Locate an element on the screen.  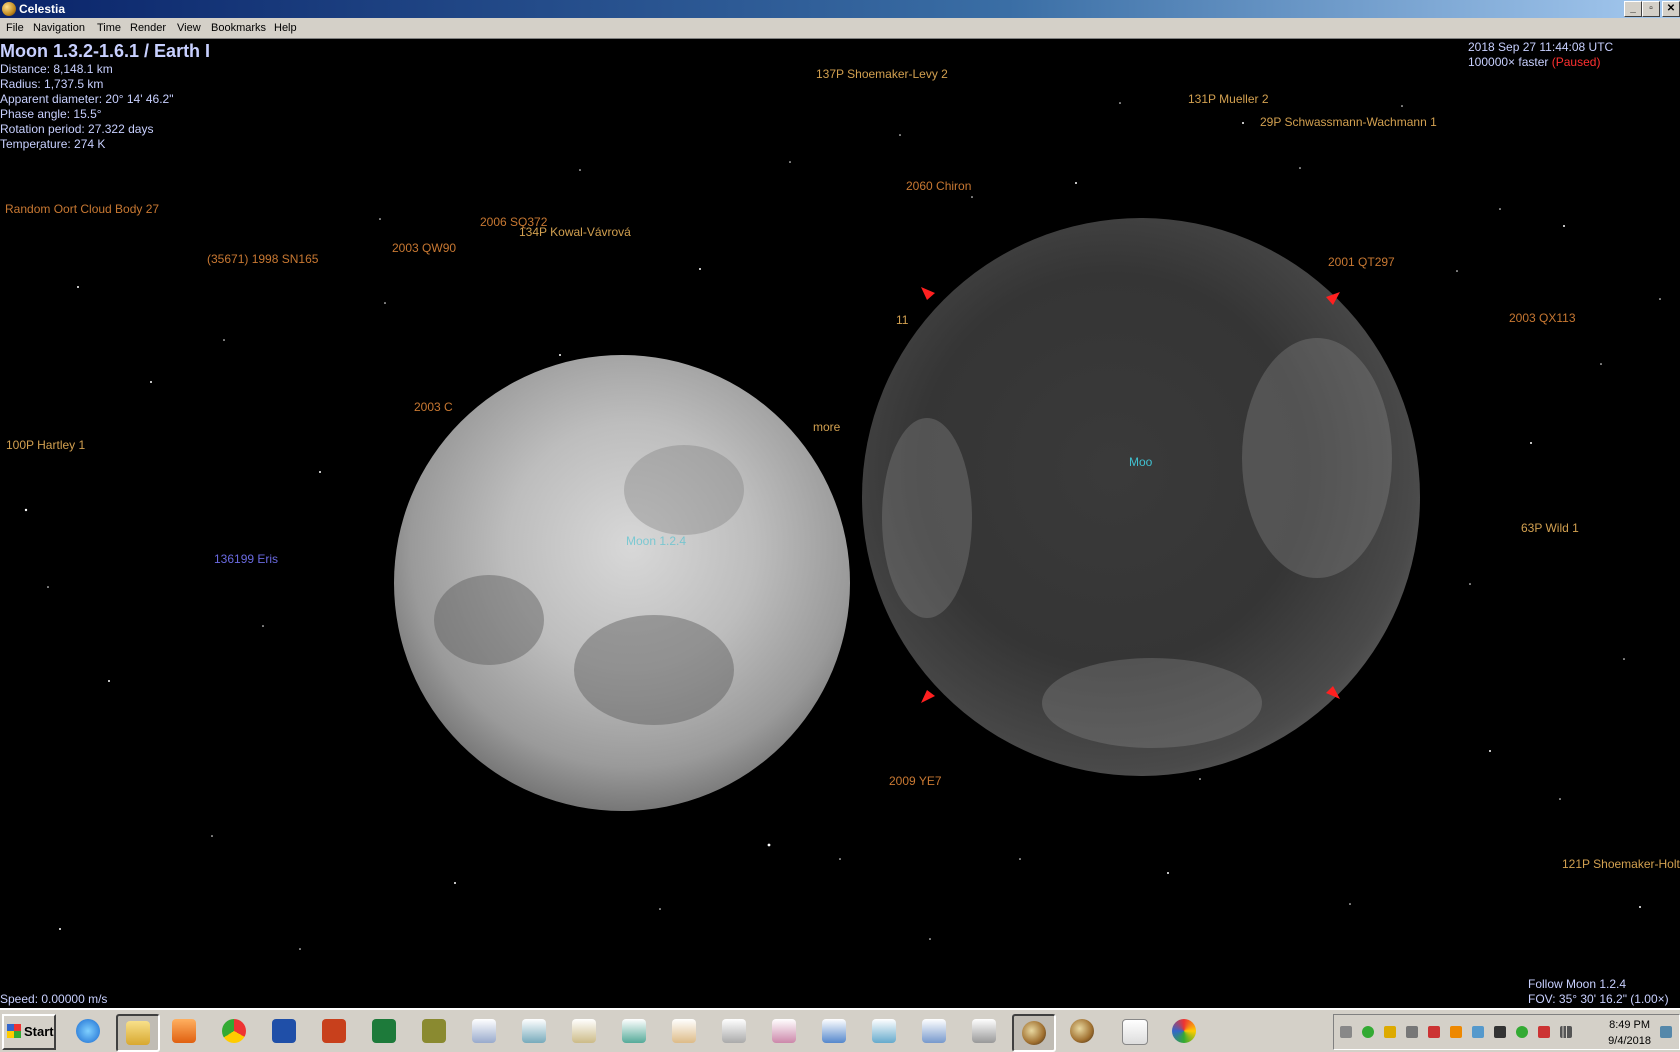
label-oort-27: Random Oort Cloud Body 27 is located at coordinates (82, 209).